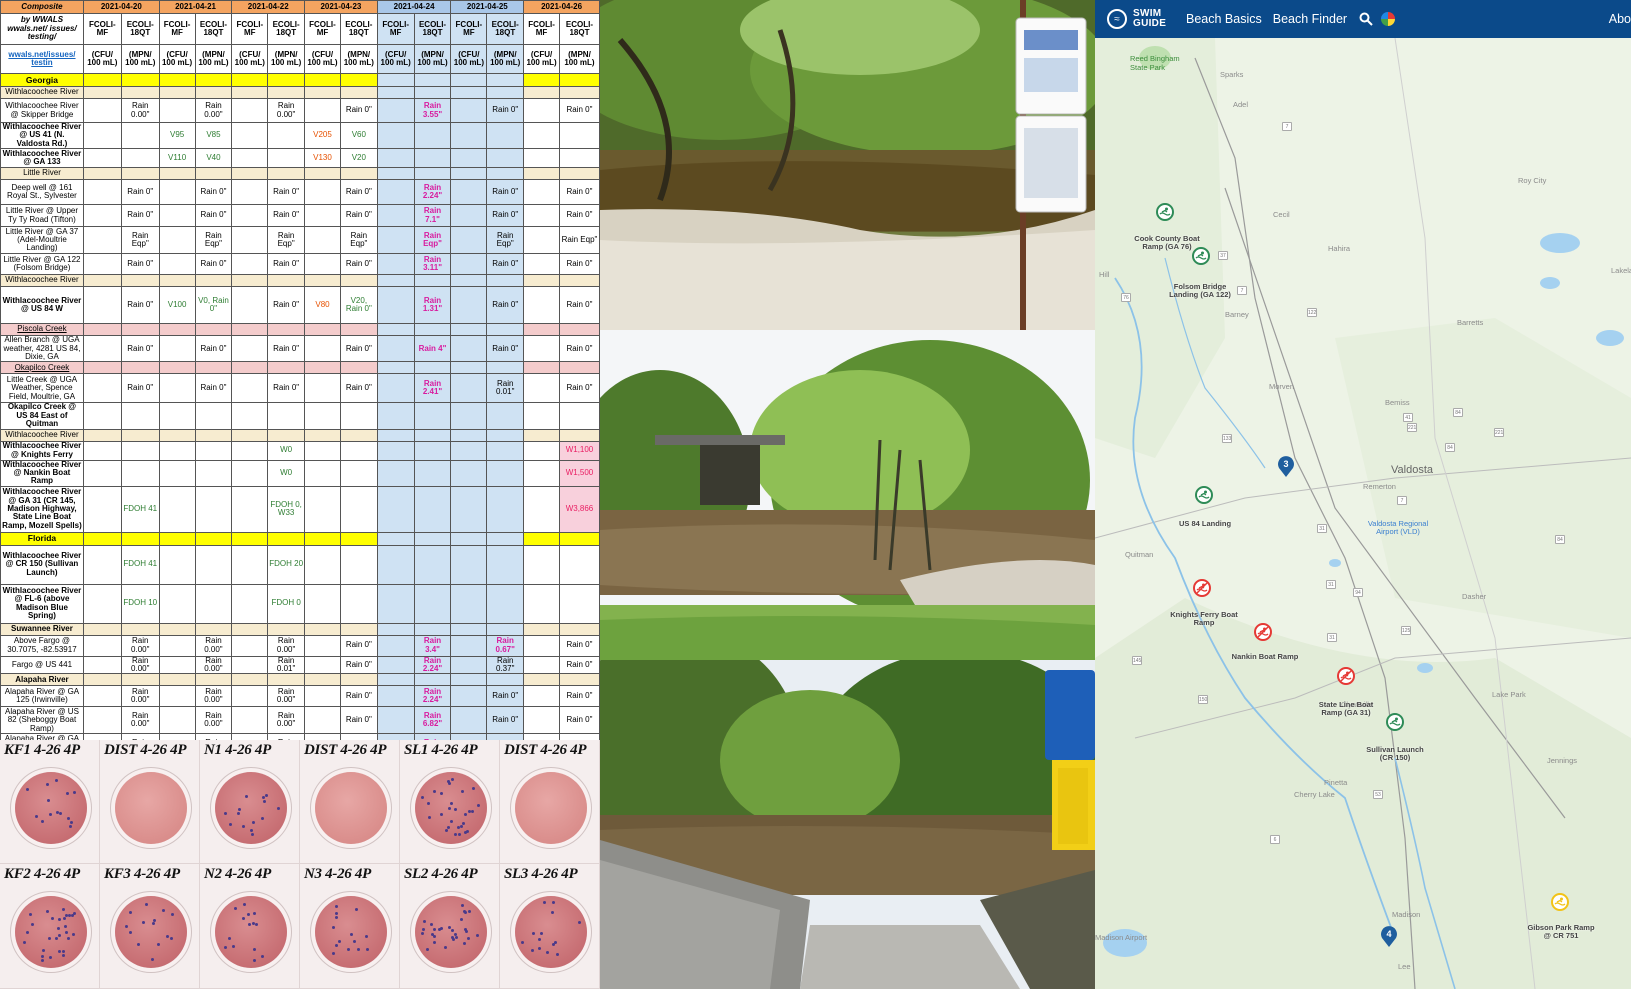 The height and width of the screenshot is (989, 1631). I want to click on petri-dish: SL2 4-26 4P, so click(450, 926).